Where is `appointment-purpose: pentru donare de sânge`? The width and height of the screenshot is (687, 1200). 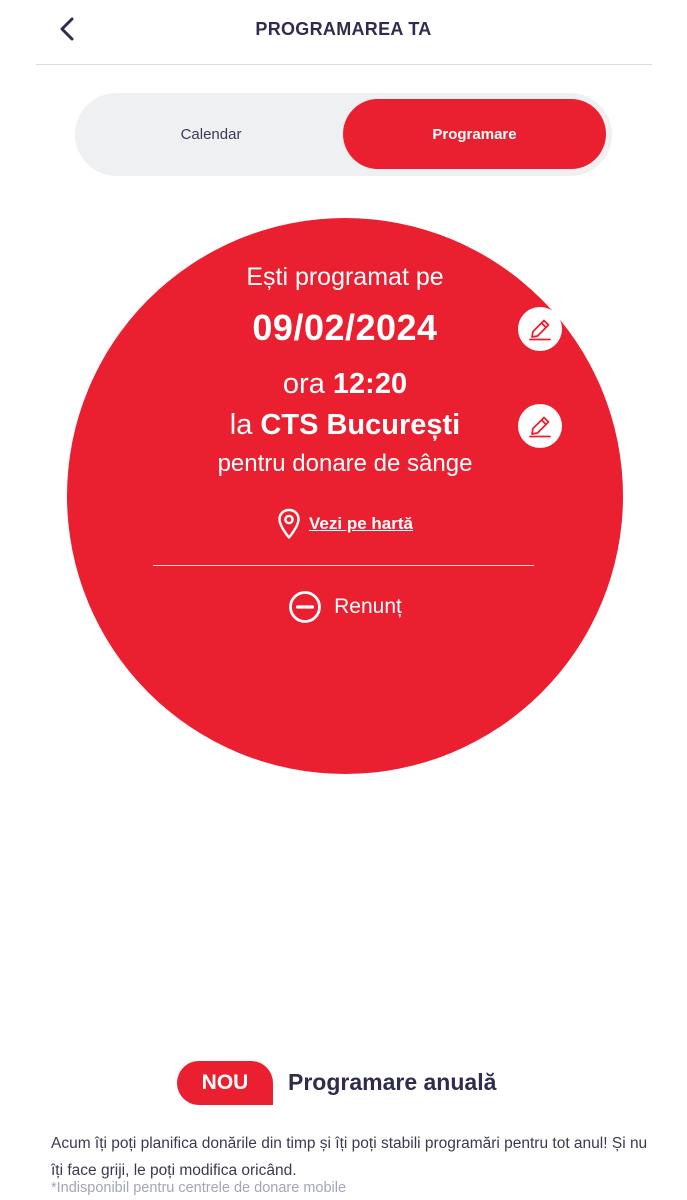
appointment-purpose: pentru donare de sânge is located at coordinates (345, 463).